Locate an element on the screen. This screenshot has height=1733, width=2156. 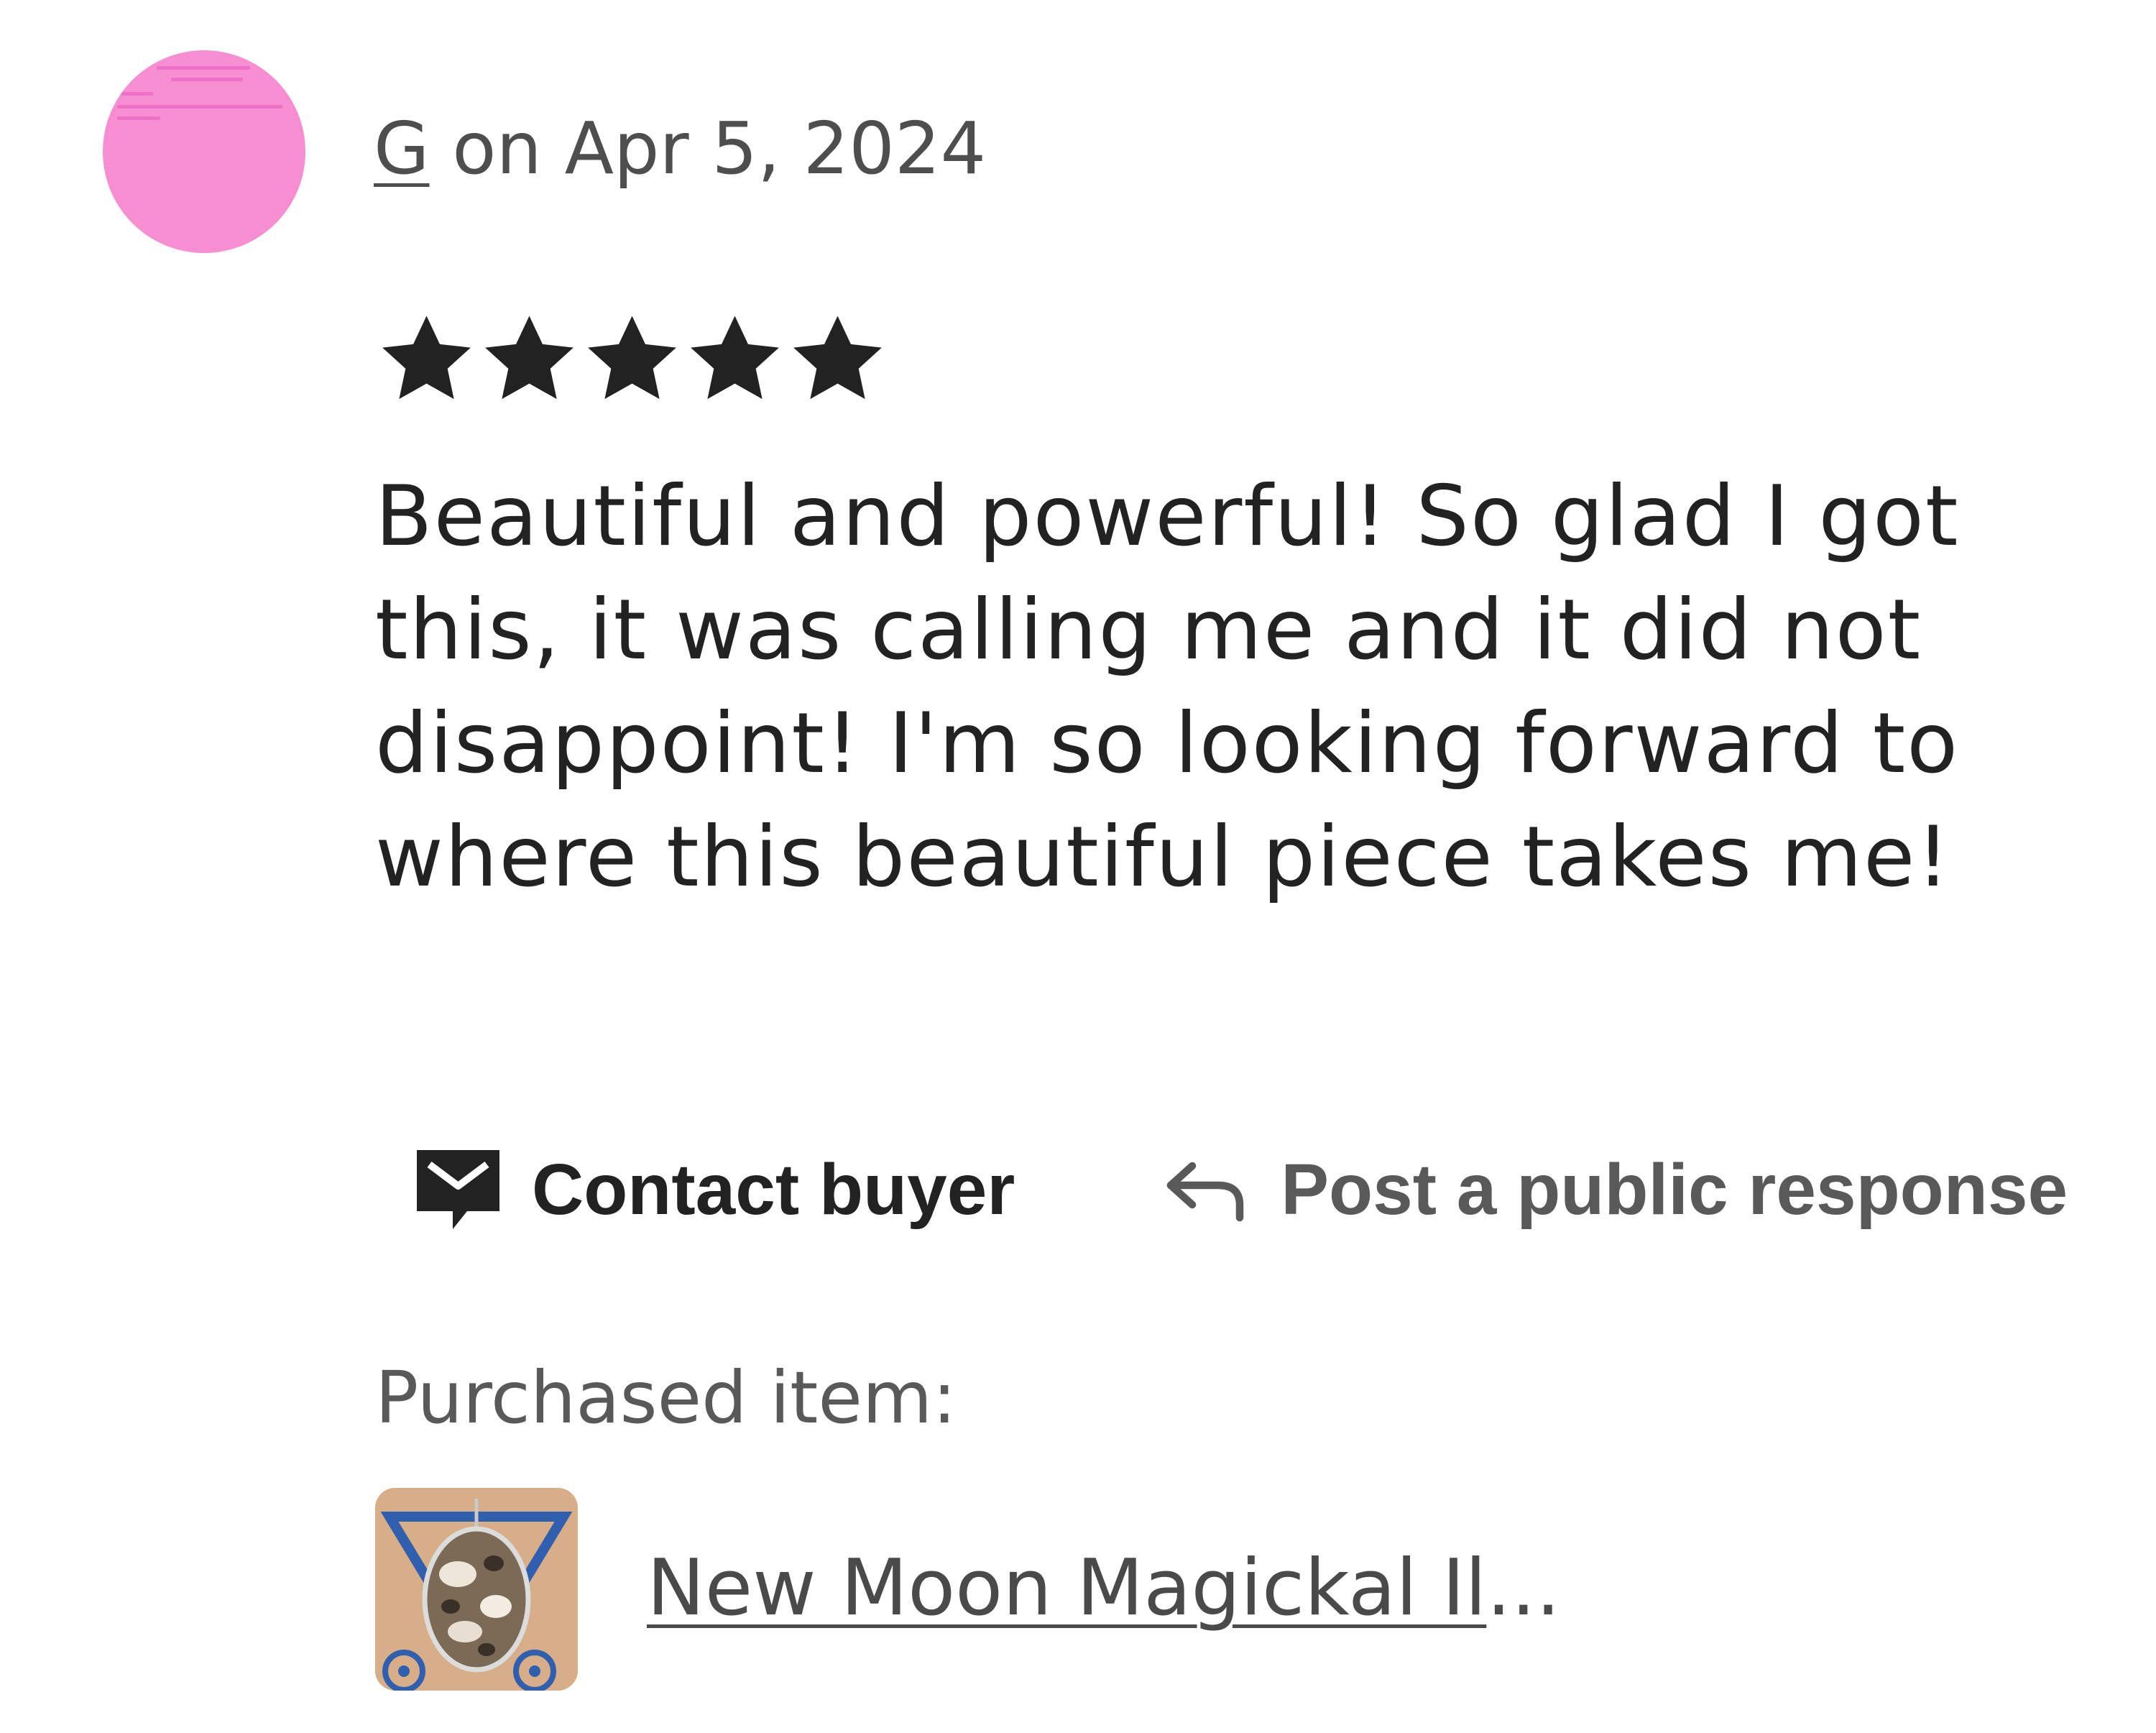
review-actions: Contact buyer Post a public response is located at coordinates (1240, 1190).